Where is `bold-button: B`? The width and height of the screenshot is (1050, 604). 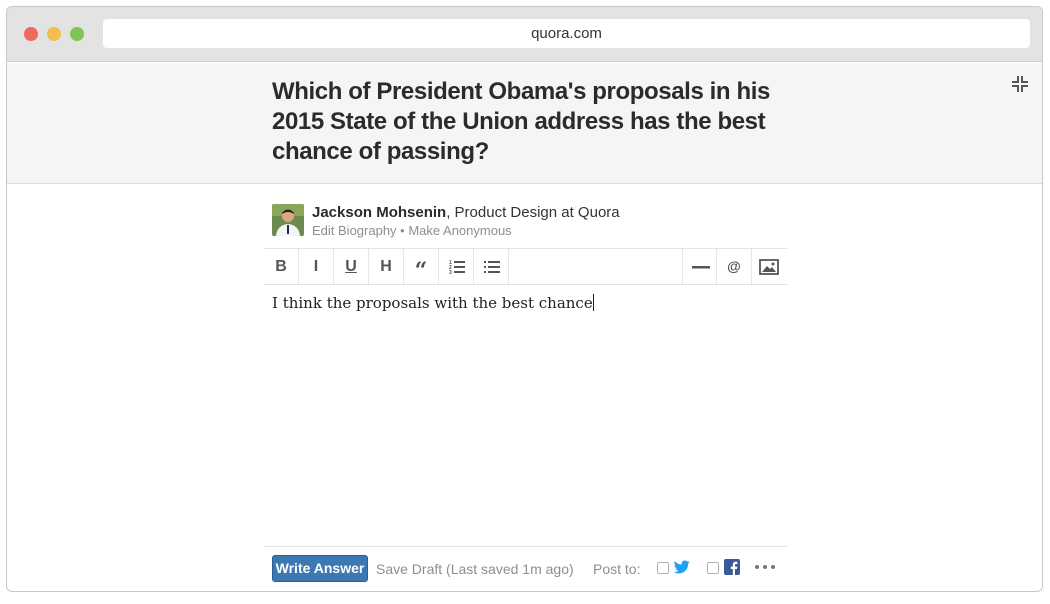 bold-button: B is located at coordinates (281, 266).